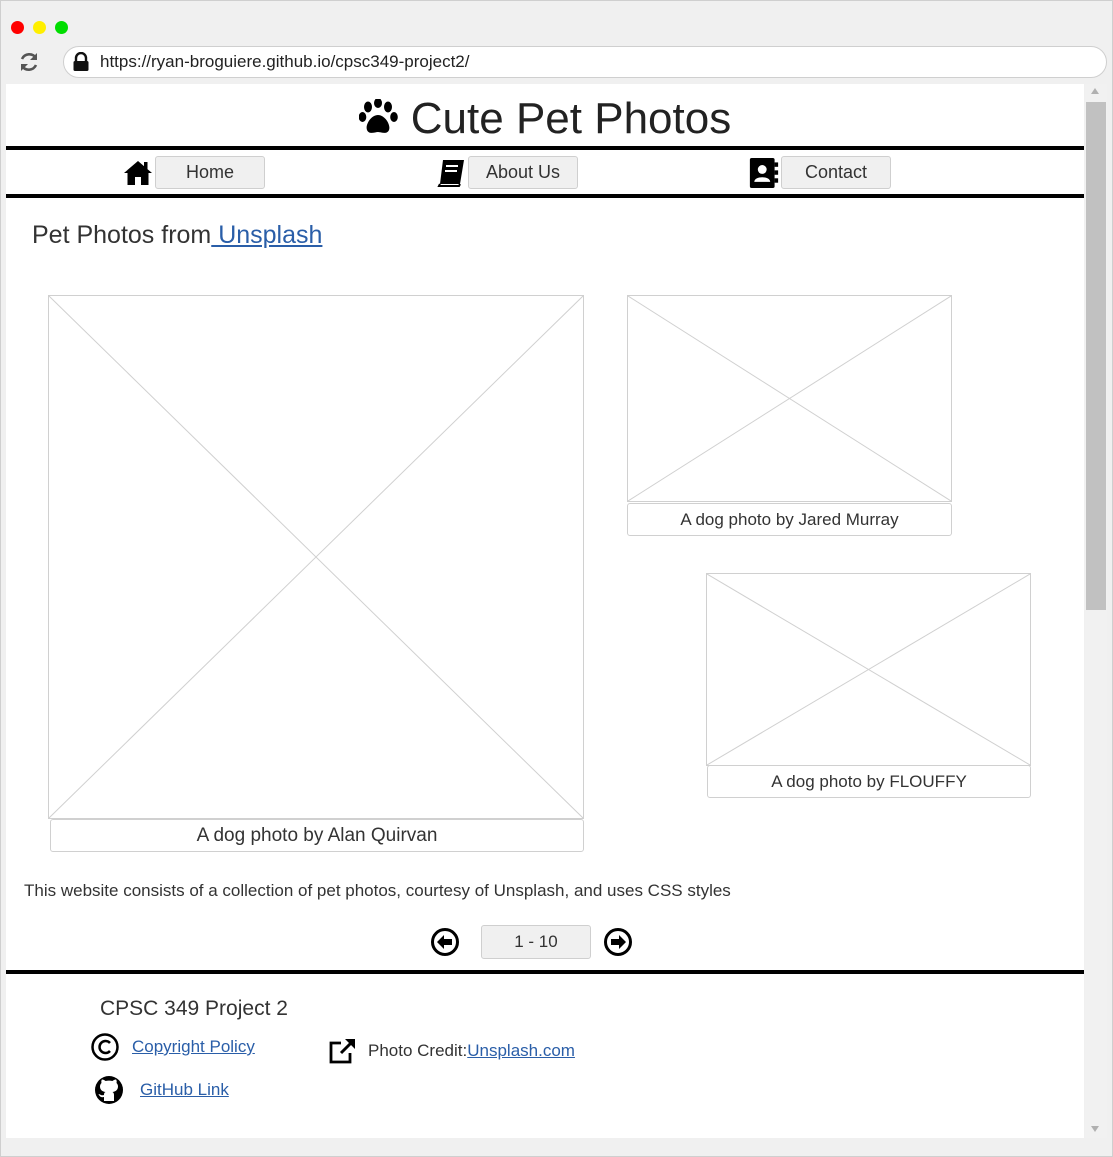  I want to click on unsplash-com-link: Unsplash.com, so click(521, 1051).